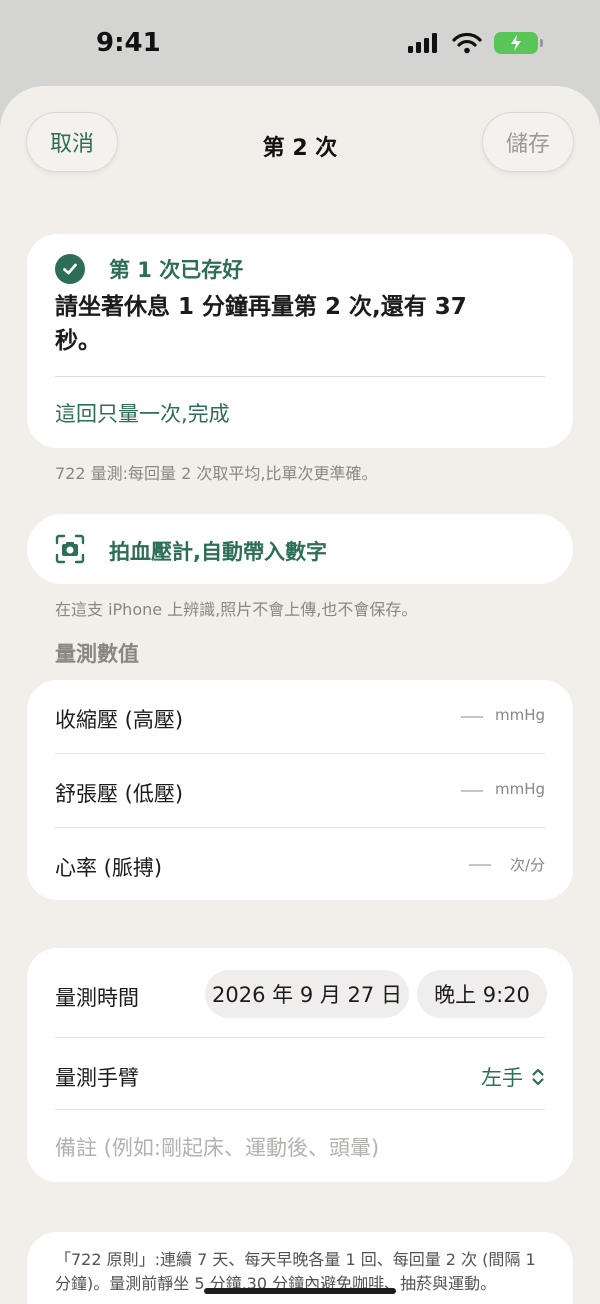 Image resolution: width=600 pixels, height=1304 pixels. Describe the element at coordinates (142, 413) in the screenshot. I see `single-measure-finish-link: 這回只量一次,完成` at that location.